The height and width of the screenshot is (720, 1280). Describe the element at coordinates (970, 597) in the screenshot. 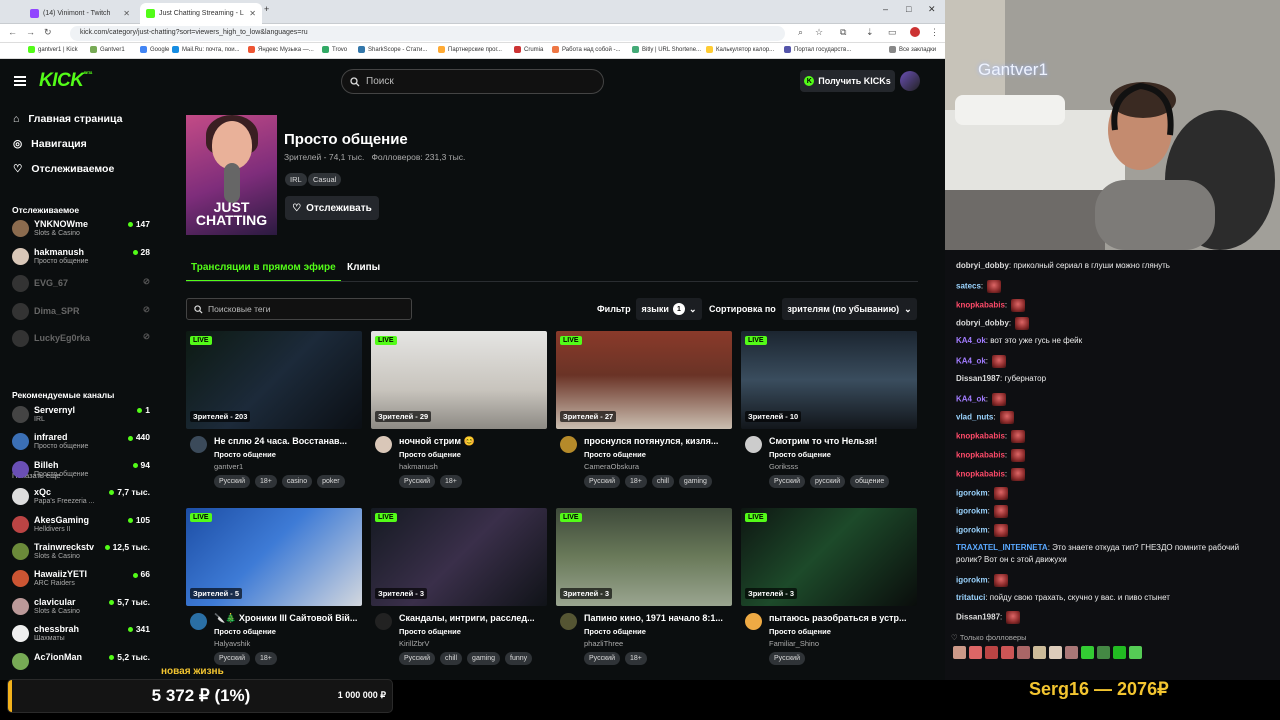

I see `chat-username: tritatuci` at that location.